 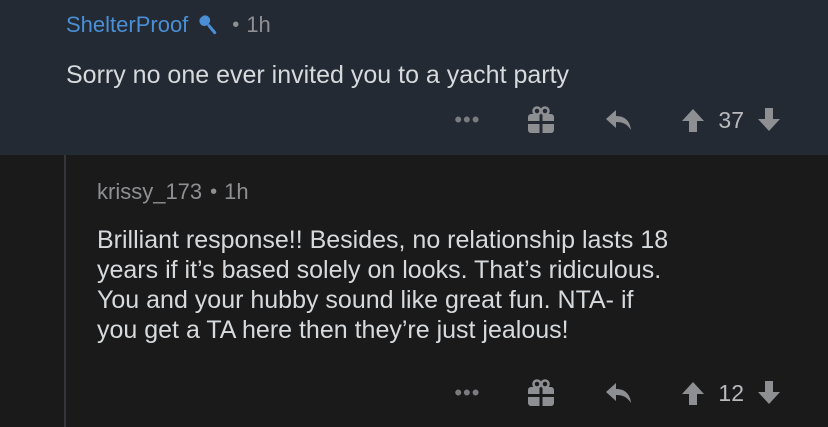 I want to click on vote-score: 12, so click(x=731, y=392).